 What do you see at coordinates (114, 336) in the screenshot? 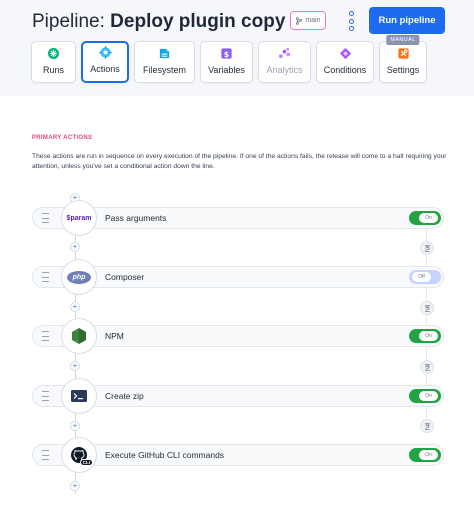
I see `action-label: NPM` at bounding box center [114, 336].